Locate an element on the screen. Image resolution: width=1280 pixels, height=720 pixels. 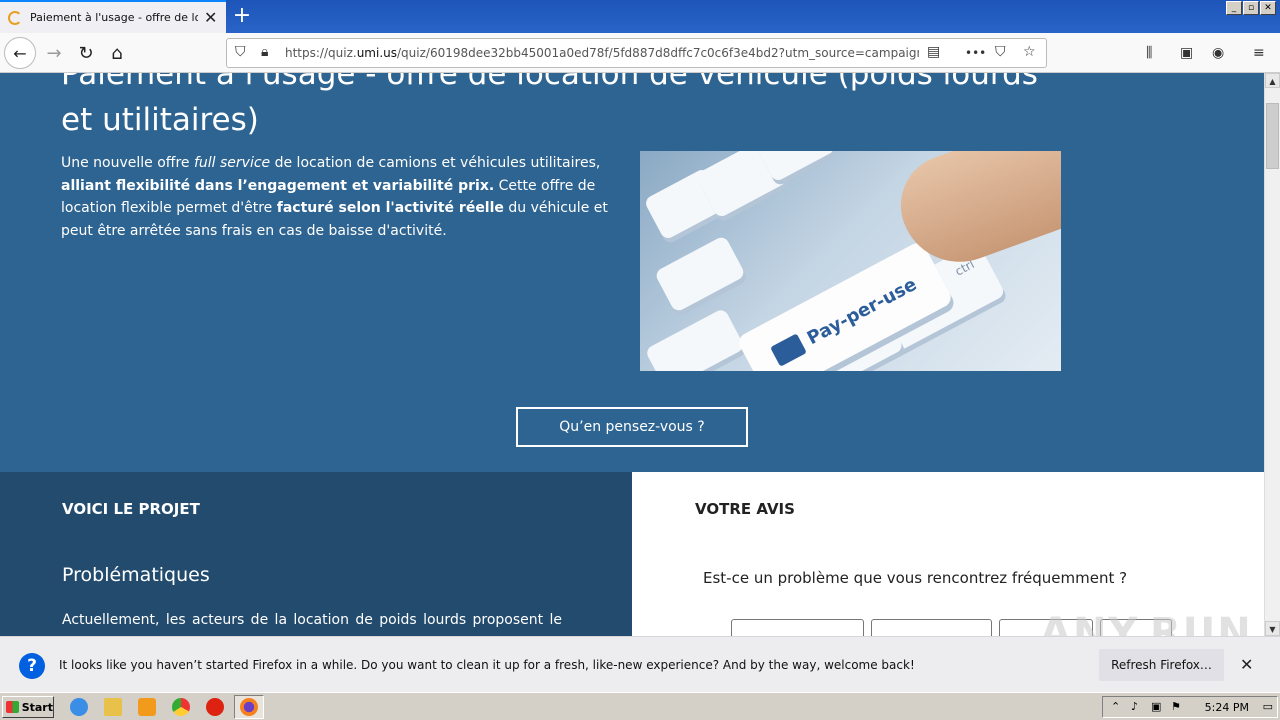
shield-icon: ⛉ is located at coordinates (240, 52).